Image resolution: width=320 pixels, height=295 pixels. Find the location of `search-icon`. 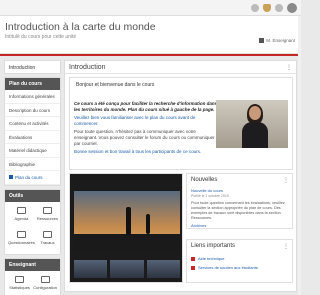

search-icon is located at coordinates (255, 8).